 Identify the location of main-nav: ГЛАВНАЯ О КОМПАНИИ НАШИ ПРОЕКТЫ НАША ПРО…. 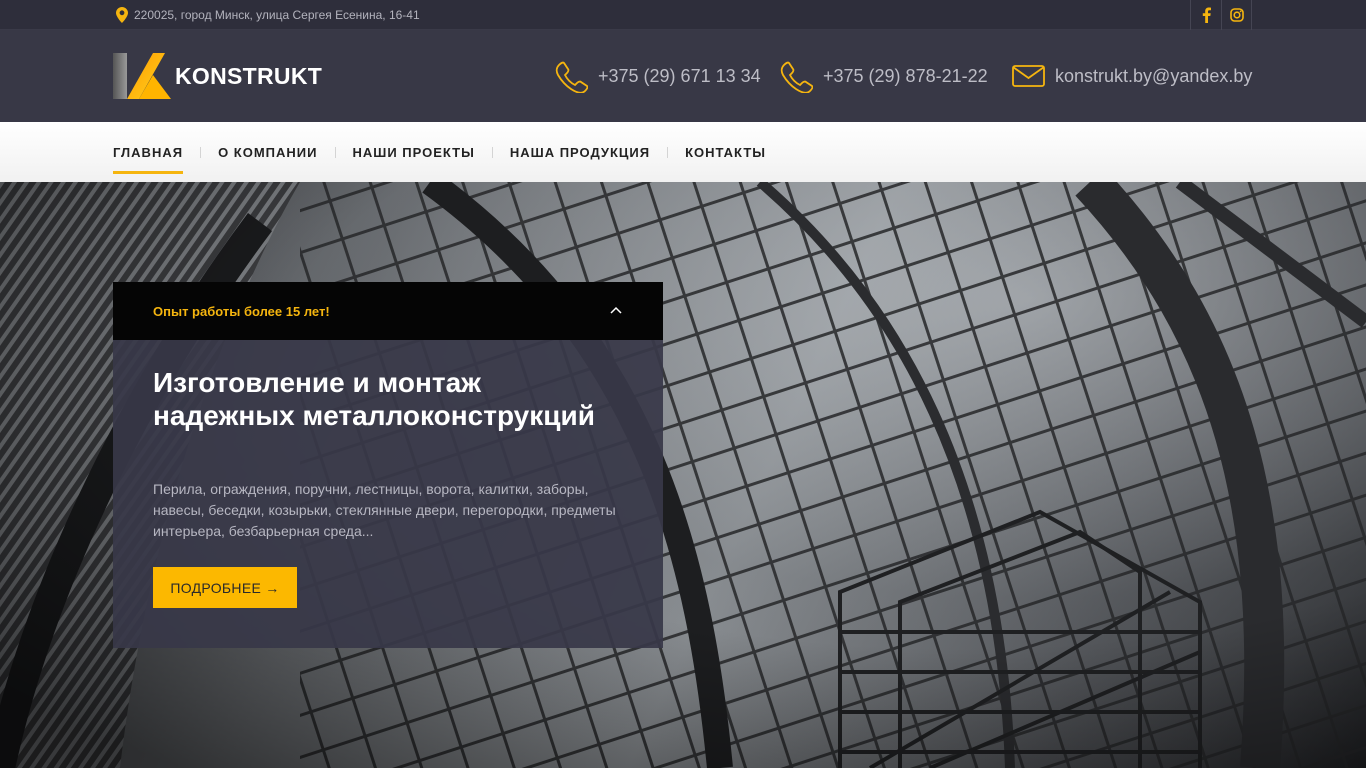
(683, 152).